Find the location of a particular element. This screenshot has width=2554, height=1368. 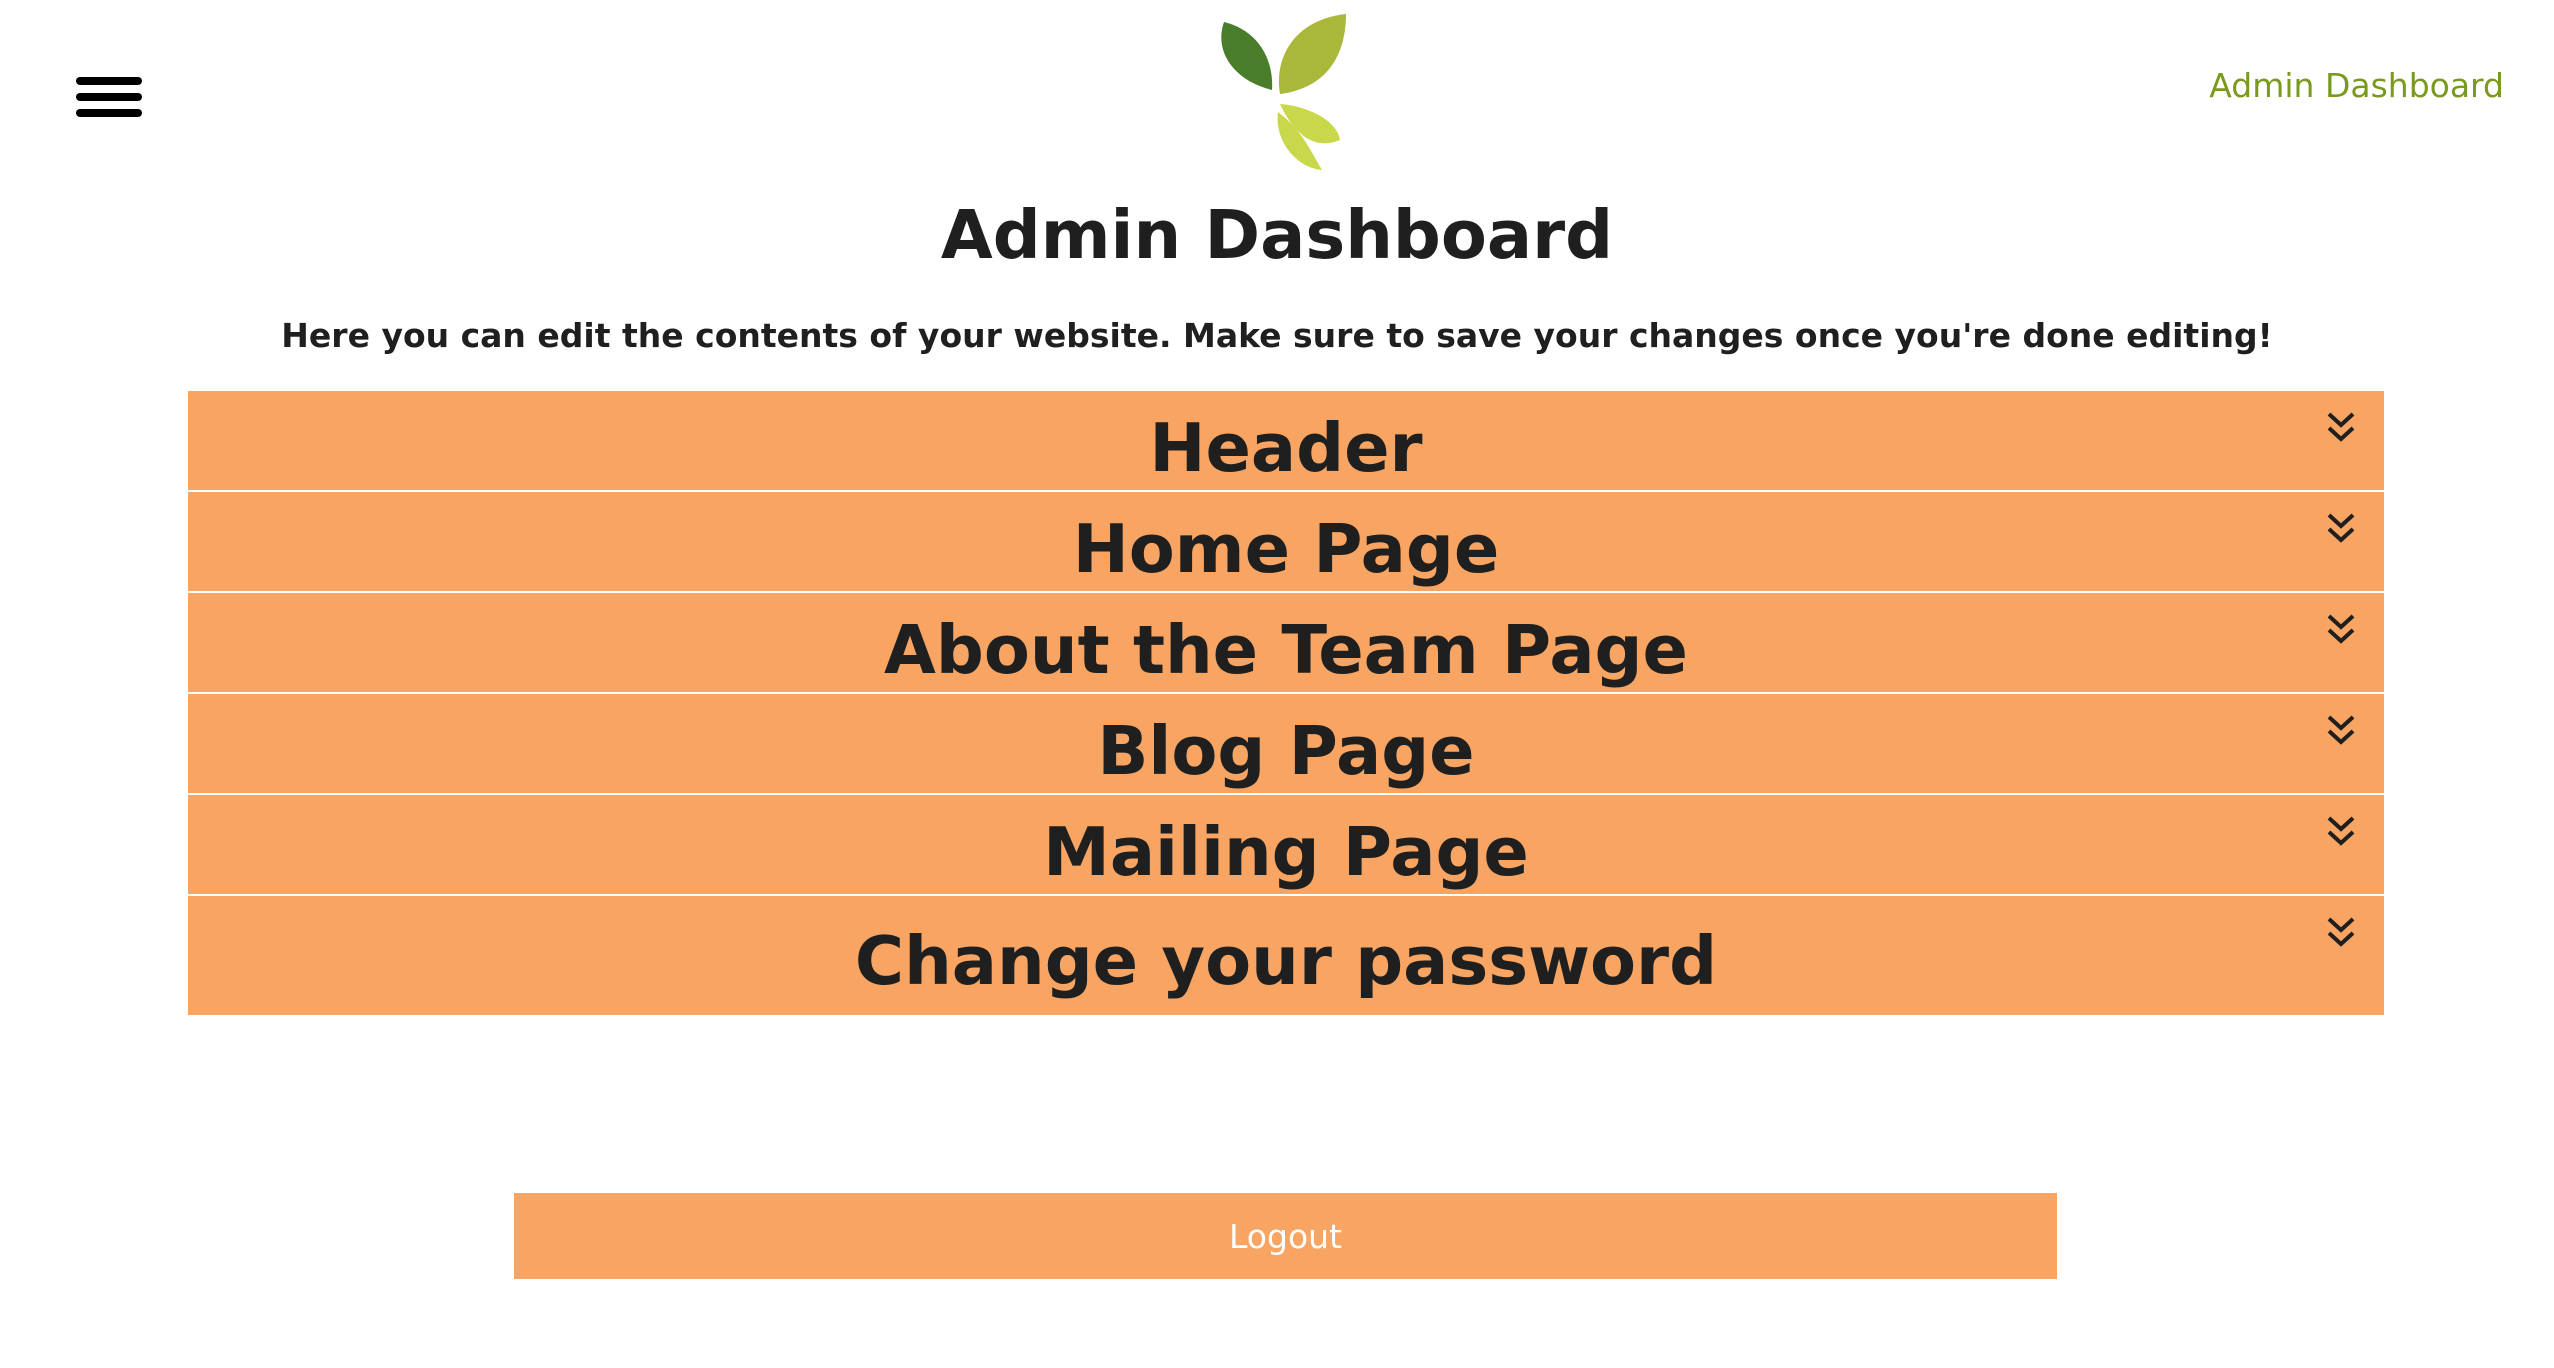

accordion-item-label: Header is located at coordinates (1286, 448).